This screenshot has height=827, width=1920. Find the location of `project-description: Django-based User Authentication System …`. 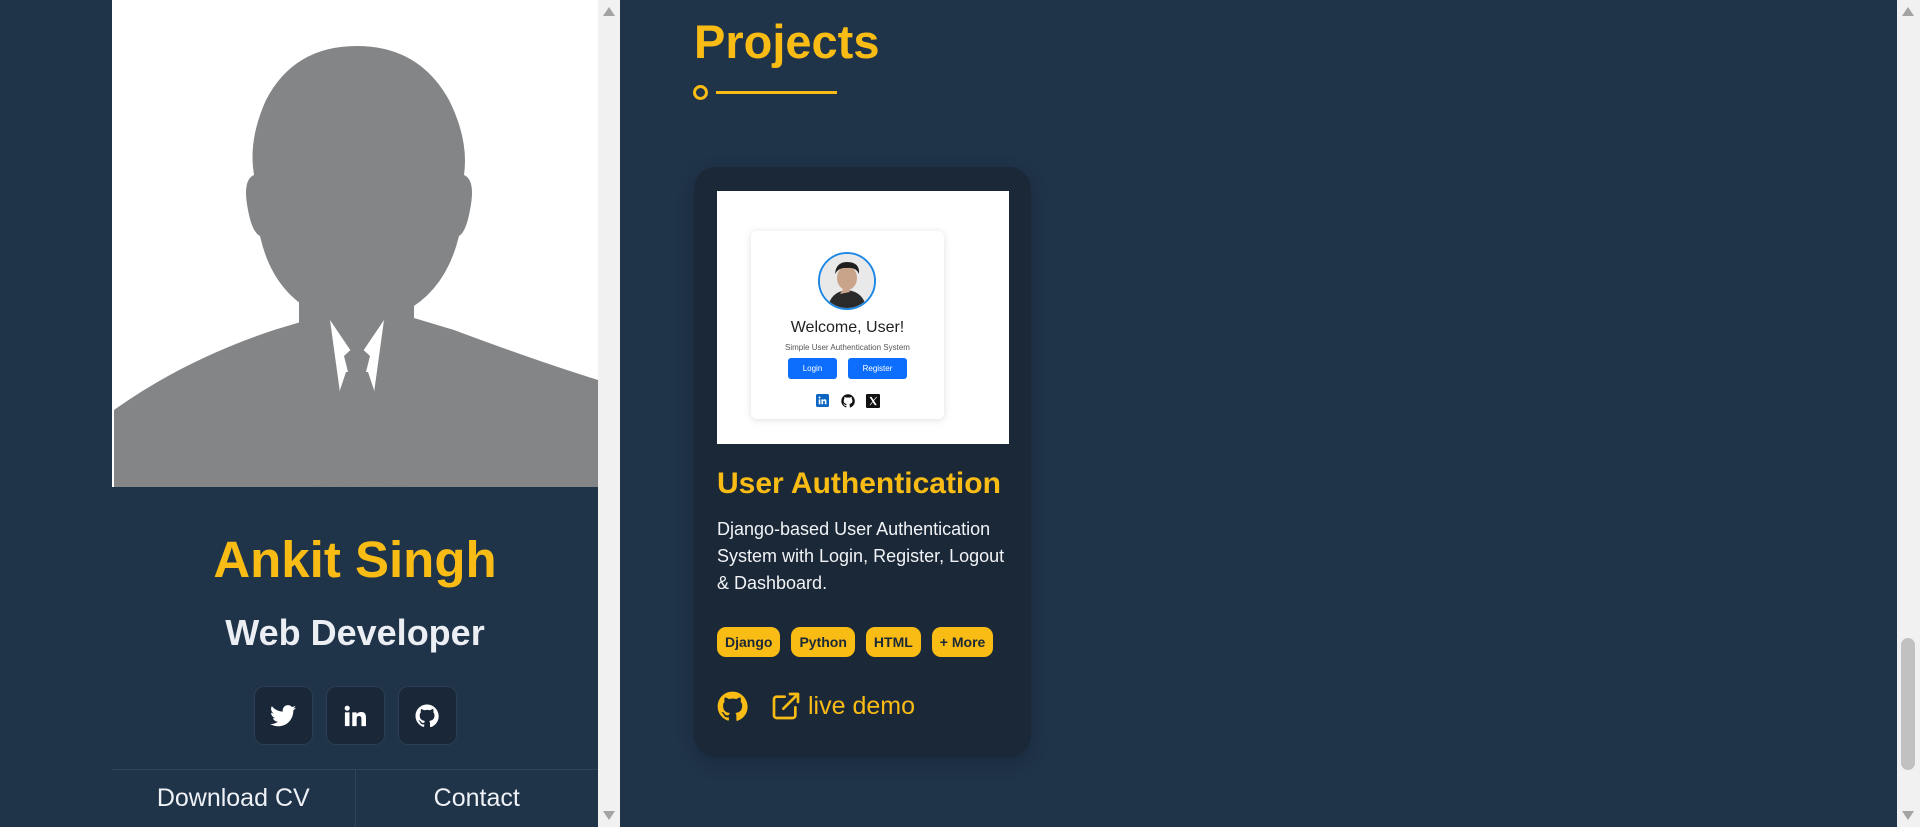

project-description: Django-based User Authentication System … is located at coordinates (861, 556).